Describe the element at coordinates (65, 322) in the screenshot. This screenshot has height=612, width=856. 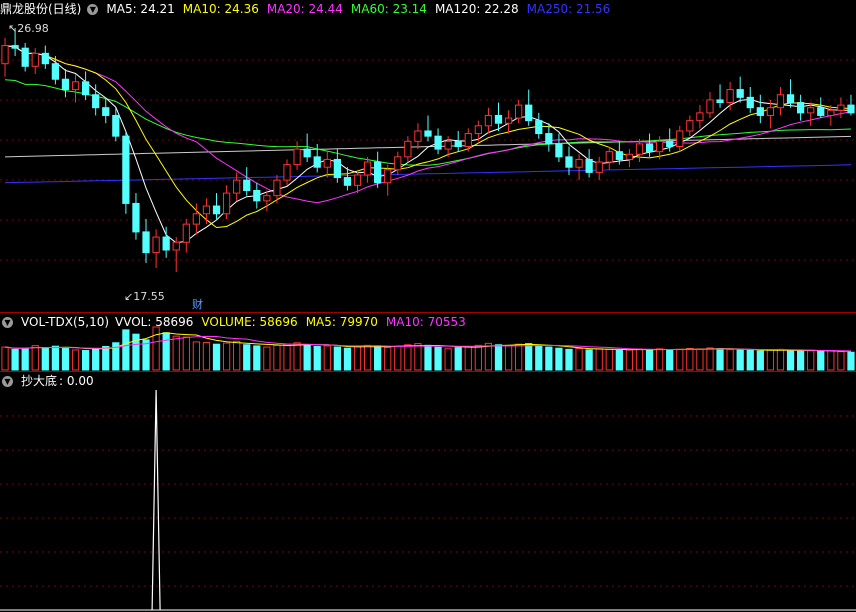
I see `volume-indicator-name: VOL-TDX(5,10)` at that location.